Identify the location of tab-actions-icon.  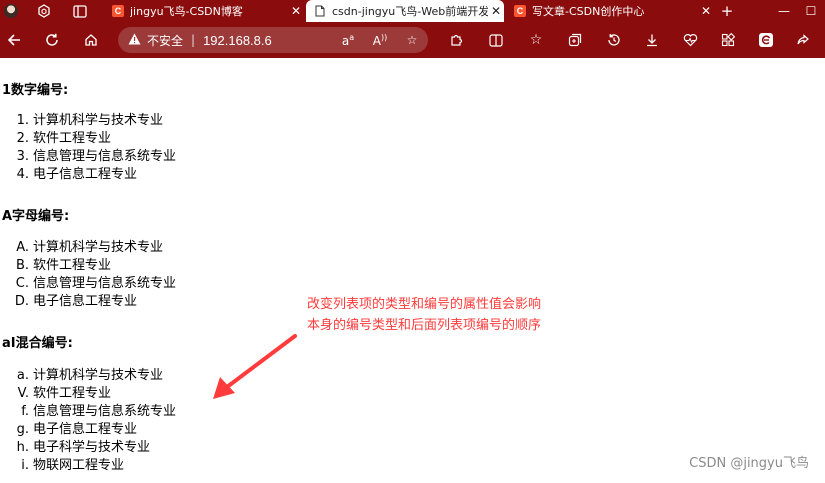
(80, 11).